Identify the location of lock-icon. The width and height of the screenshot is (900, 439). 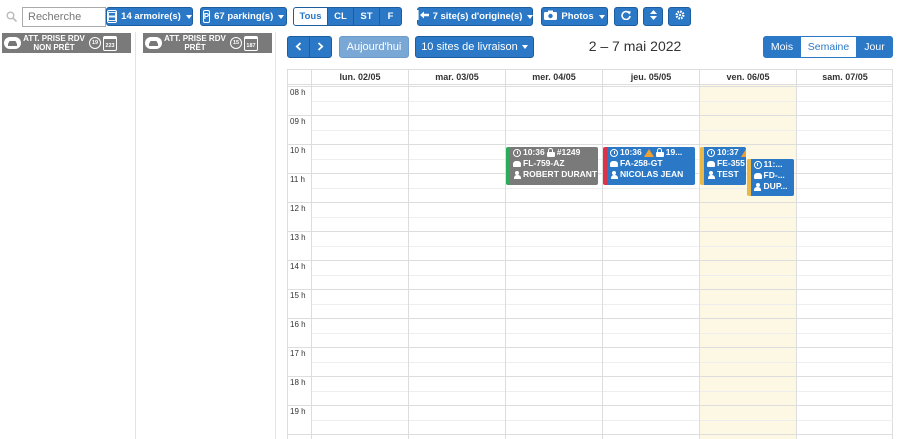
(659, 152).